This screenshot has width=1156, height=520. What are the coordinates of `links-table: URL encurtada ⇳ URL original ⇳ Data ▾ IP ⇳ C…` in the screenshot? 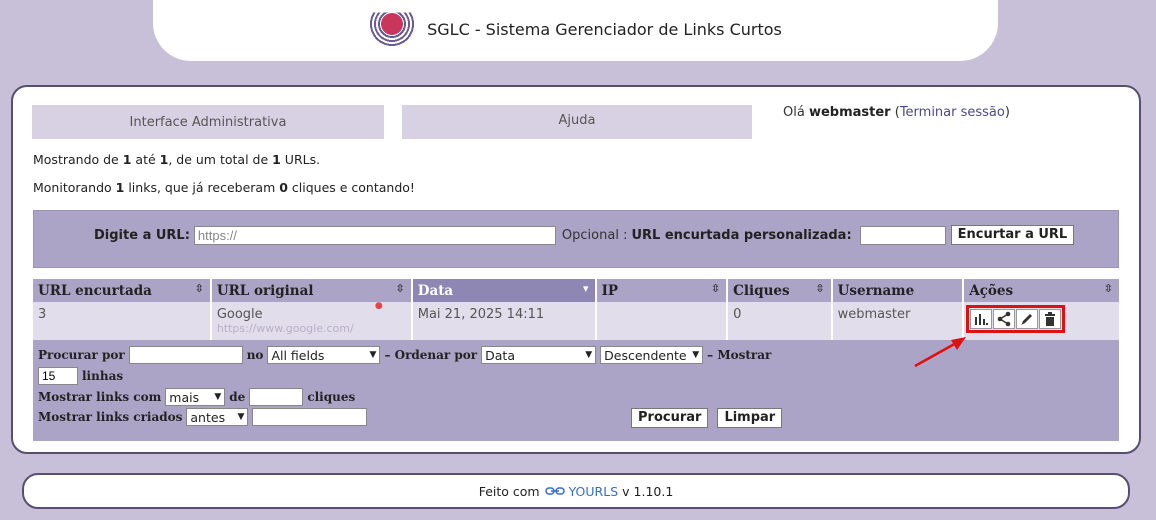 It's located at (576, 309).